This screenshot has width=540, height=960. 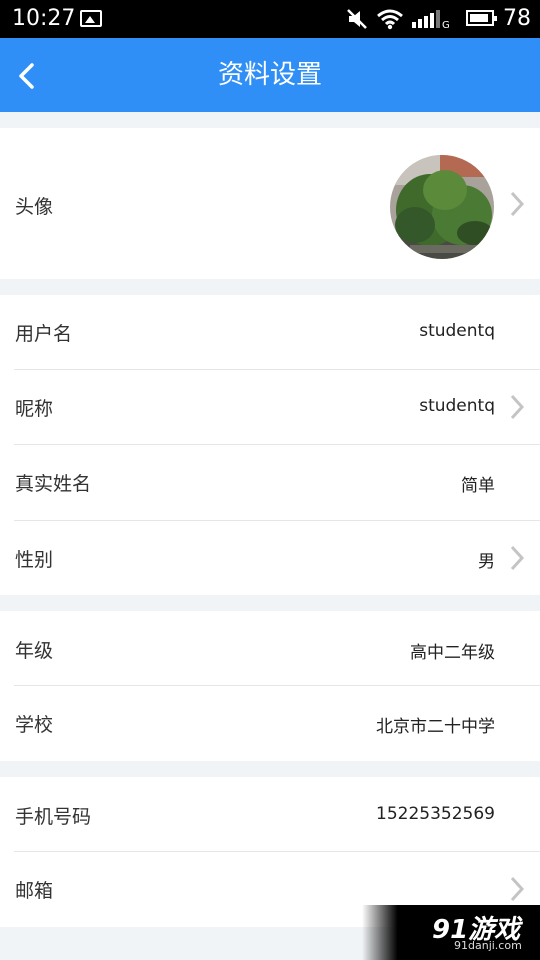 I want to click on image-notification-icon, so click(x=91, y=18).